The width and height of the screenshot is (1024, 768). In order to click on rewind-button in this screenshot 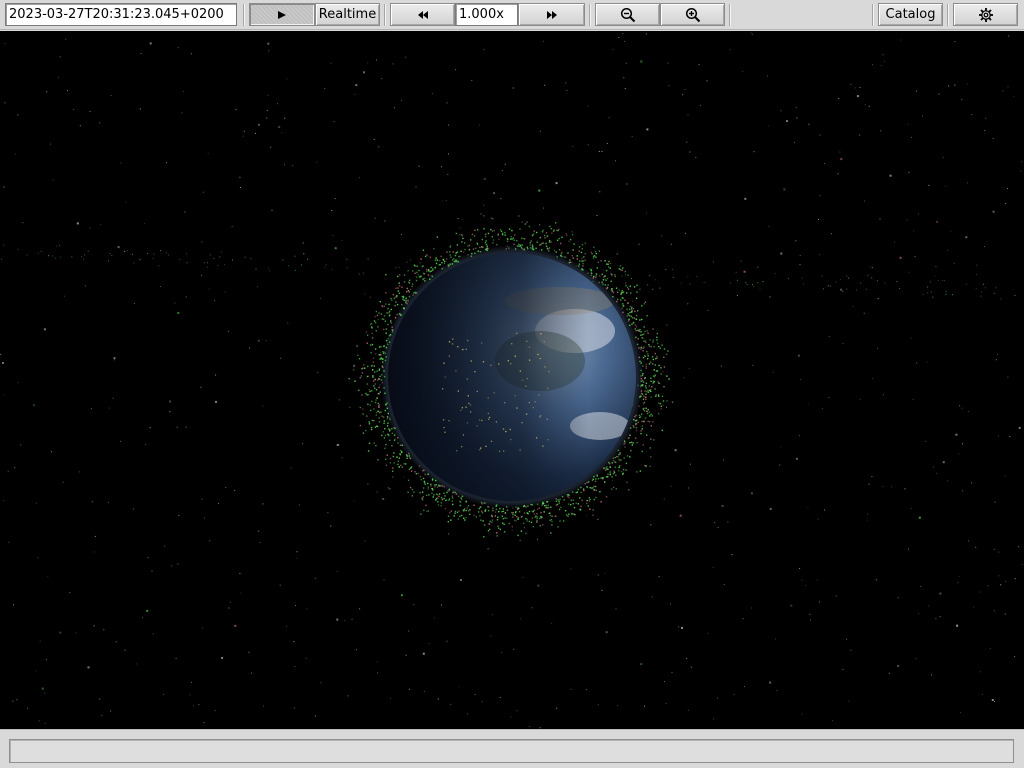, I will do `click(422, 14)`.